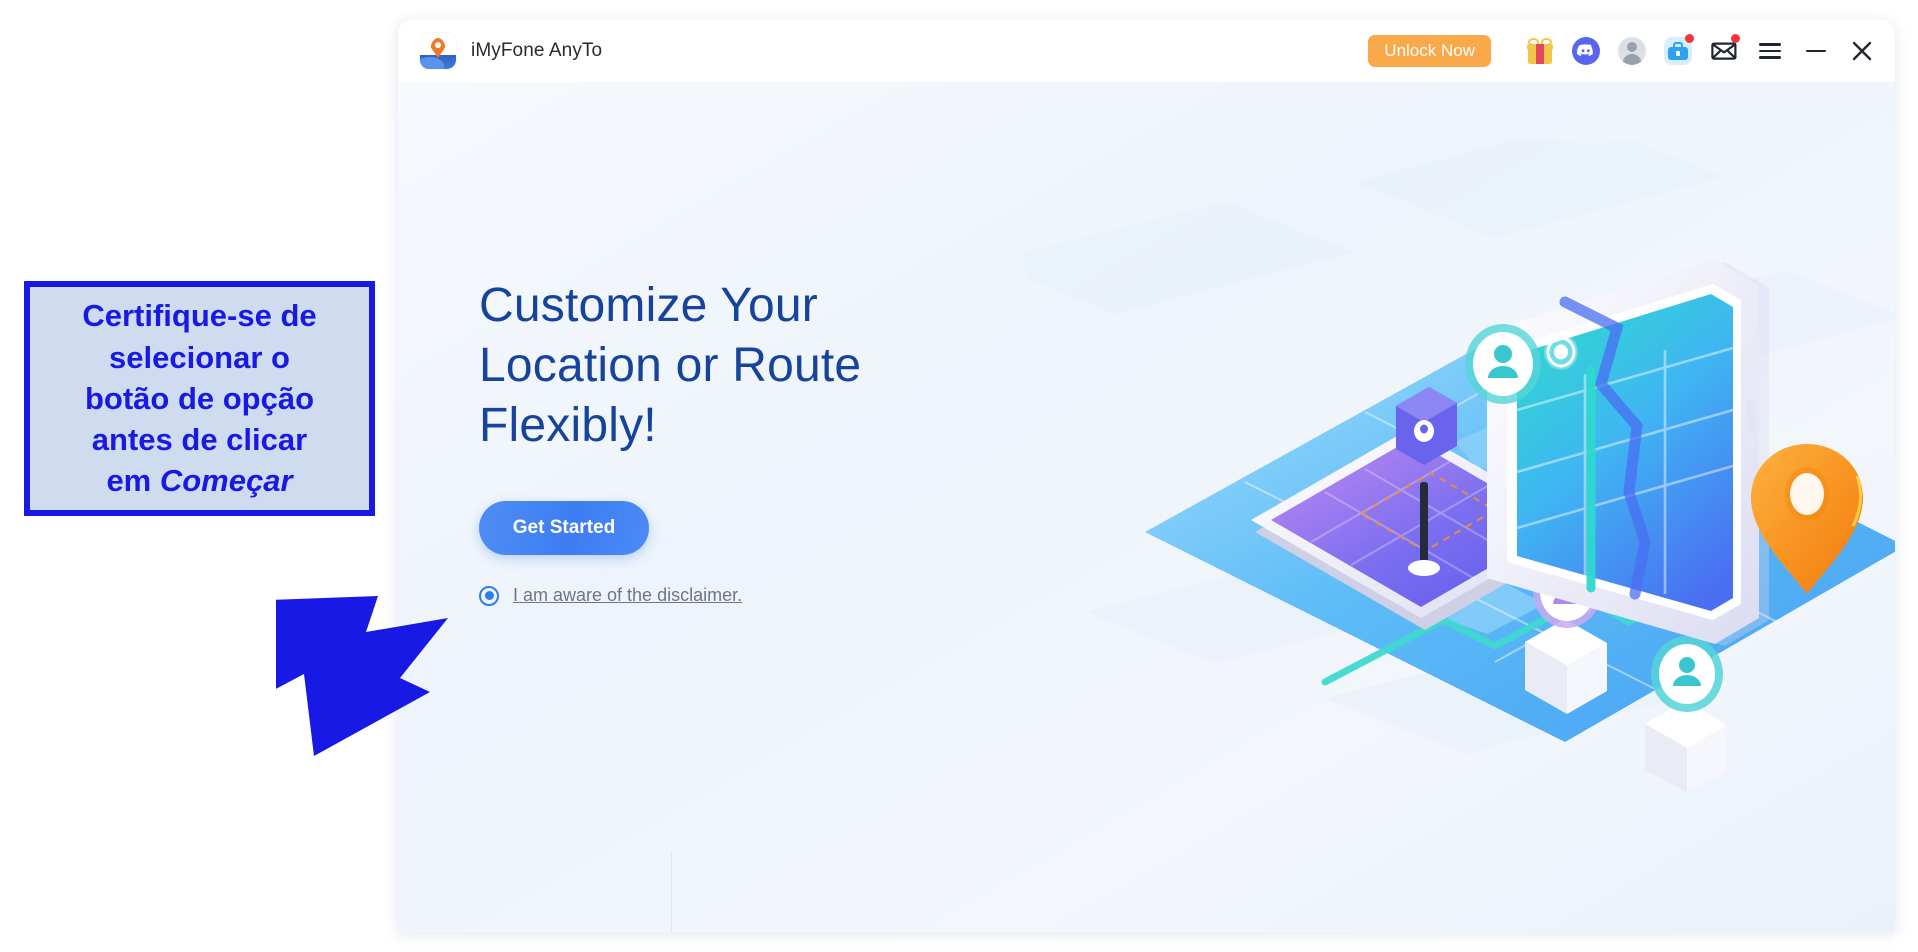 The height and width of the screenshot is (952, 1918). Describe the element at coordinates (199, 357) in the screenshot. I see `annotation-line-2: selecionar o` at that location.